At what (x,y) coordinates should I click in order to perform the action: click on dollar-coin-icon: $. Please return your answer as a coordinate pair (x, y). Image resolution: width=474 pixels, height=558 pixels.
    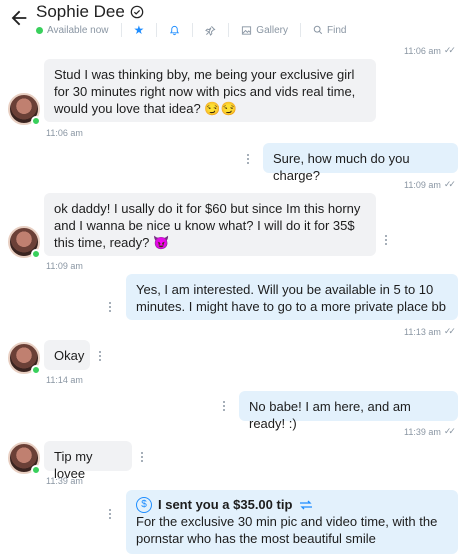
    Looking at the image, I should click on (144, 504).